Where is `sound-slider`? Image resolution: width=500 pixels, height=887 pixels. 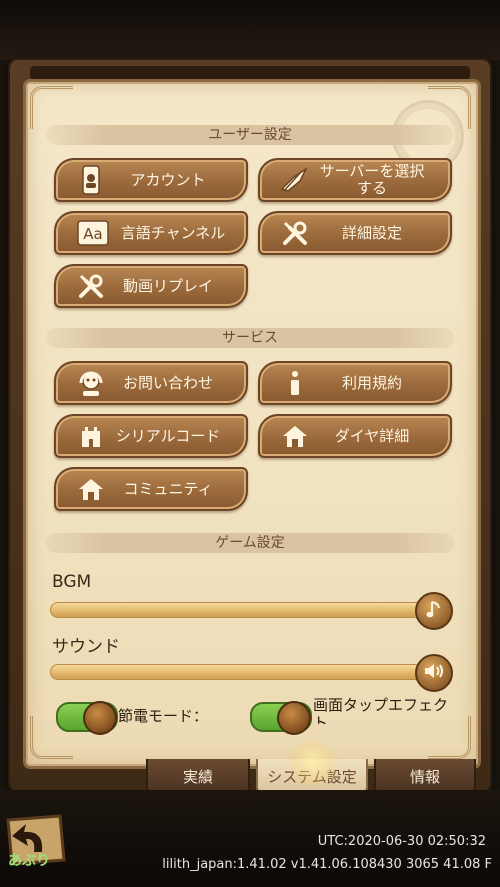 sound-slider is located at coordinates (241, 672).